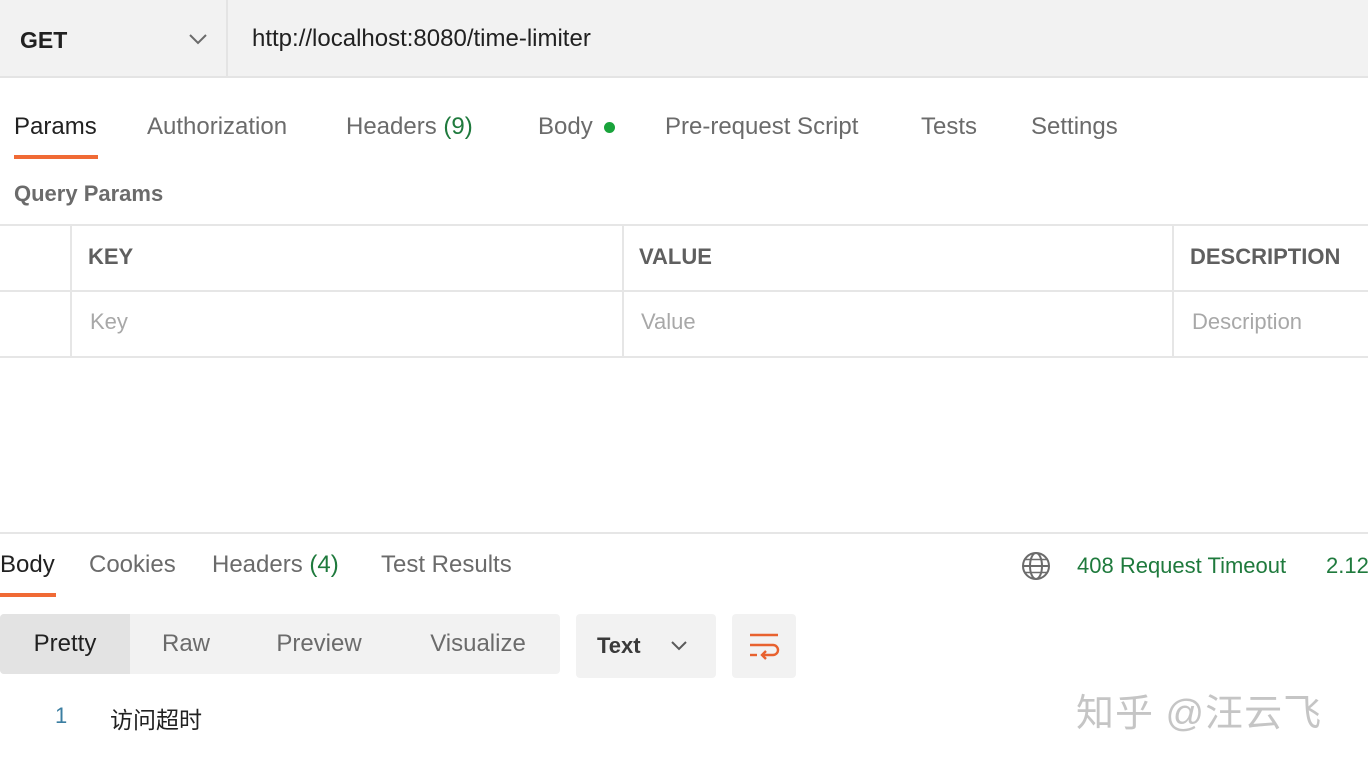 This screenshot has width=1368, height=762. Describe the element at coordinates (1247, 322) in the screenshot. I see `description-input: Description` at that location.